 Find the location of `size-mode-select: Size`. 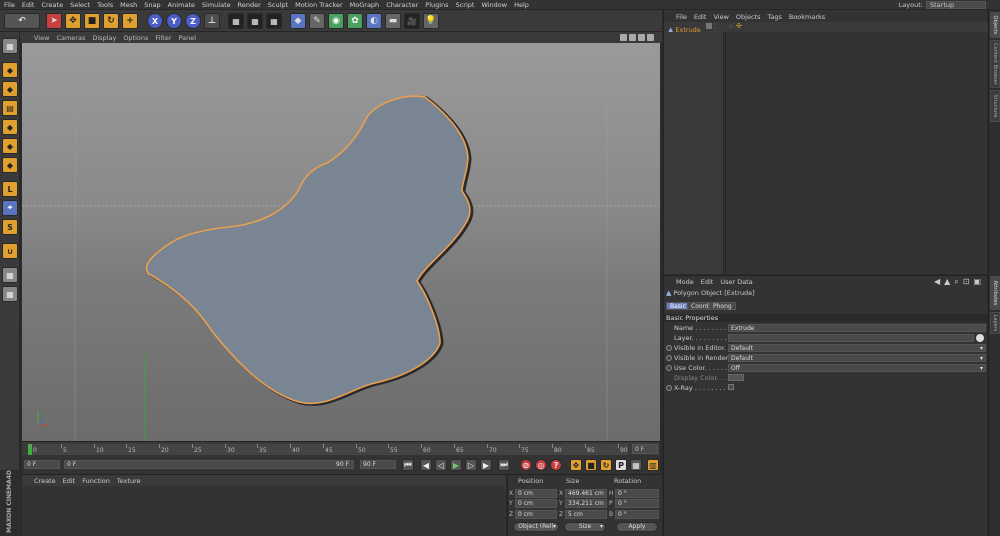

size-mode-select: Size is located at coordinates (585, 527).